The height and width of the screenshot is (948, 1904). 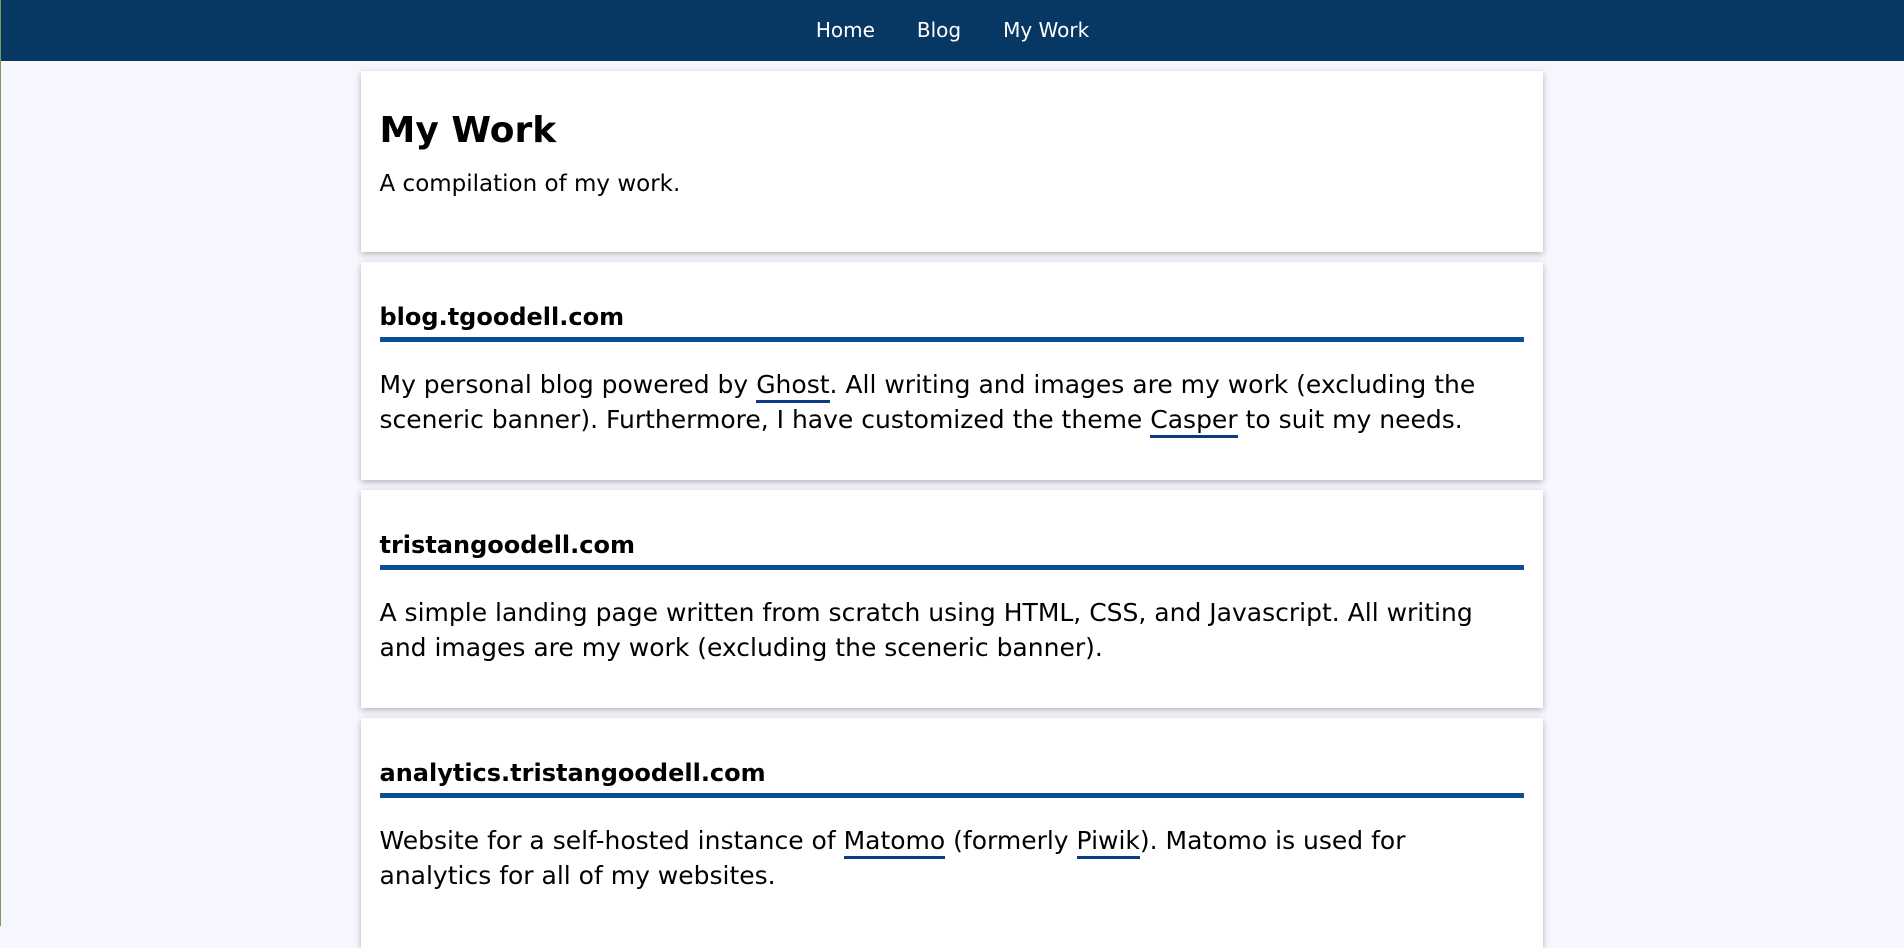 I want to click on intro-card: My Work A compilation of my work., so click(x=951, y=161).